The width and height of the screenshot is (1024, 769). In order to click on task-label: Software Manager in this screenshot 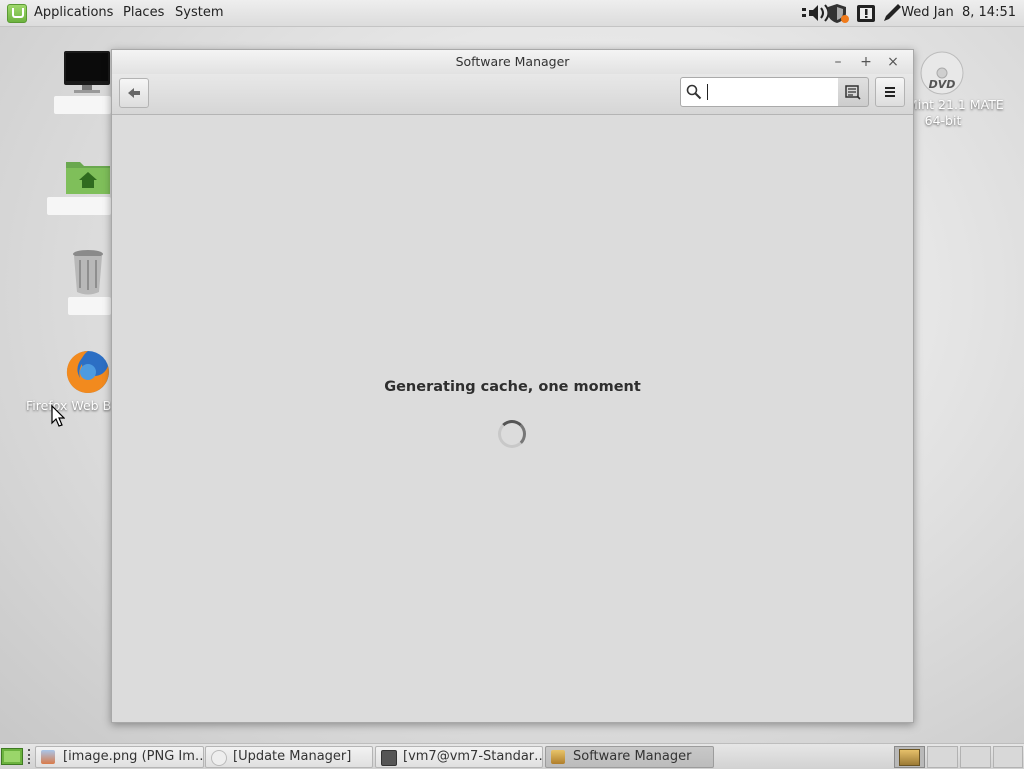, I will do `click(632, 756)`.